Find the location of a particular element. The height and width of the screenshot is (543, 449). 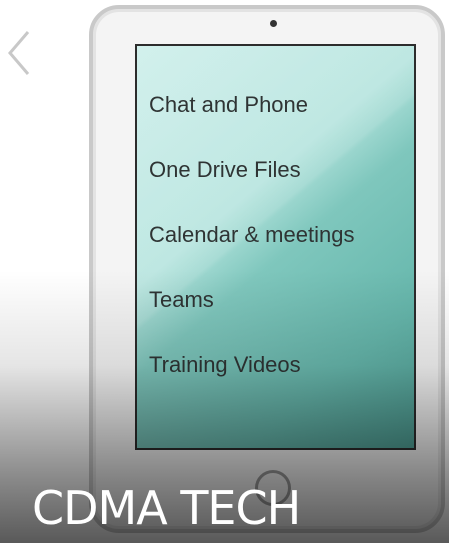

brand-caption: CDMA TECH is located at coordinates (166, 508).